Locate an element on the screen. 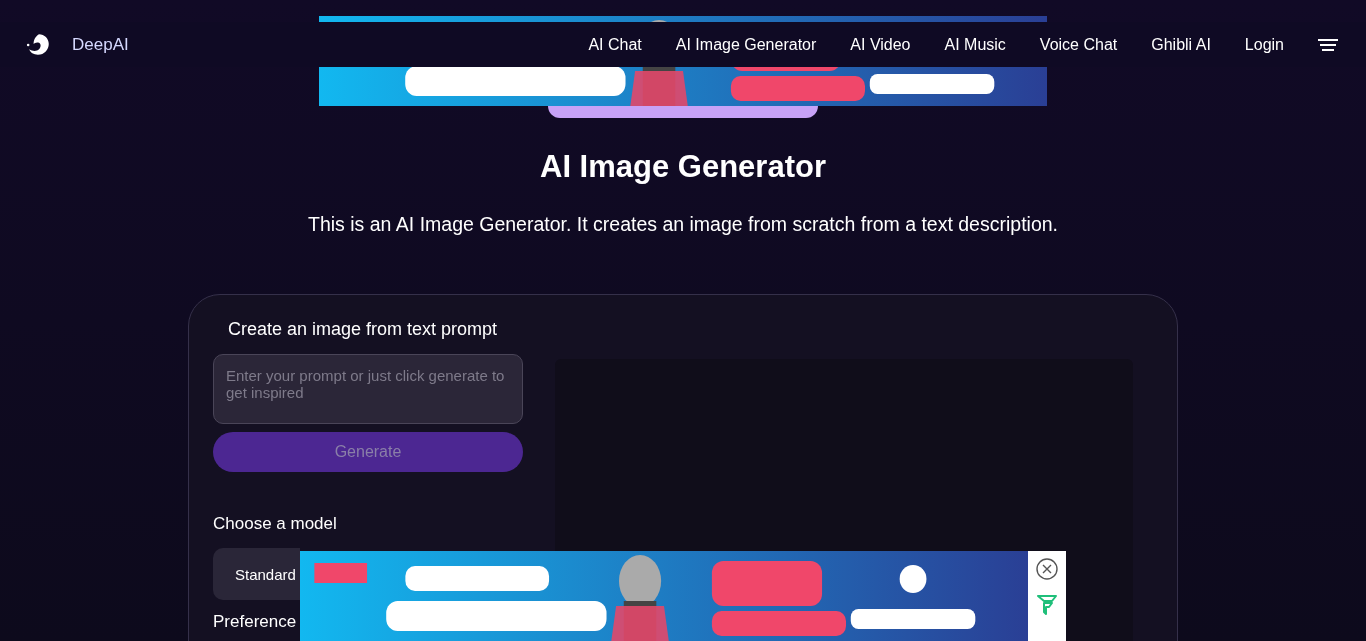 This screenshot has width=1366, height=641. model-label: Choose a model is located at coordinates (275, 524).